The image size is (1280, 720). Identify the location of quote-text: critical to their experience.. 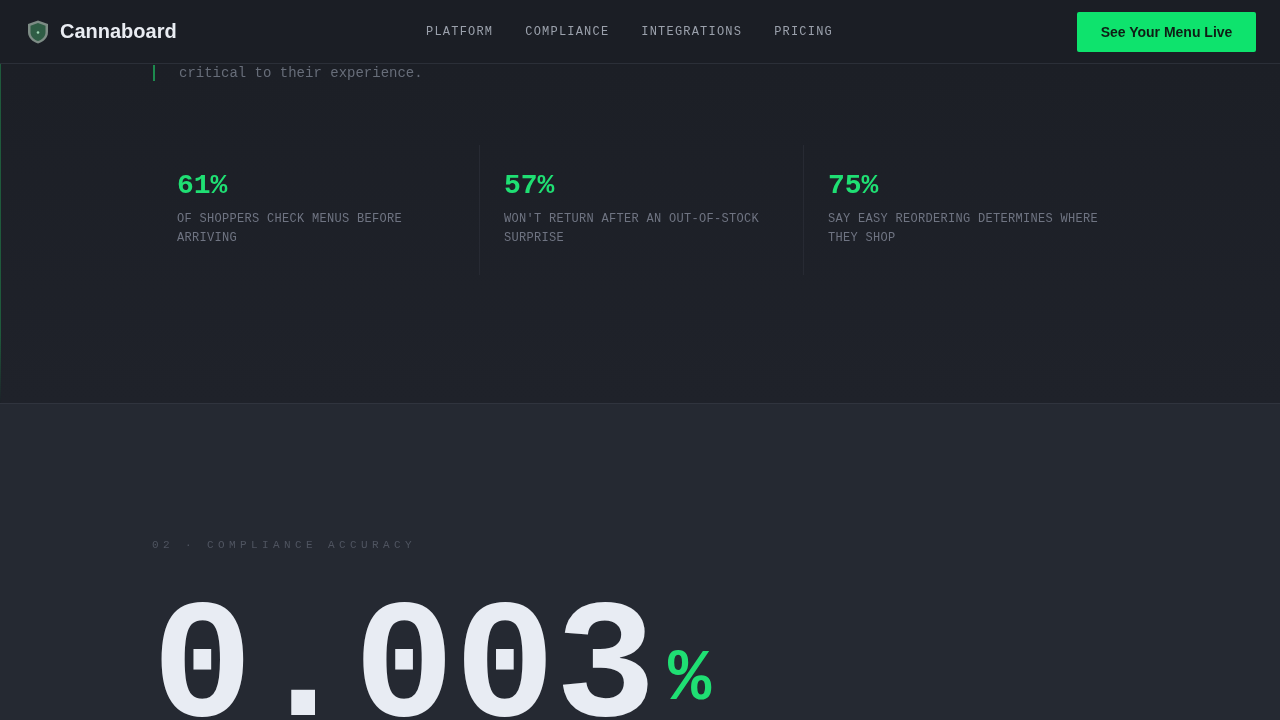
(288, 73).